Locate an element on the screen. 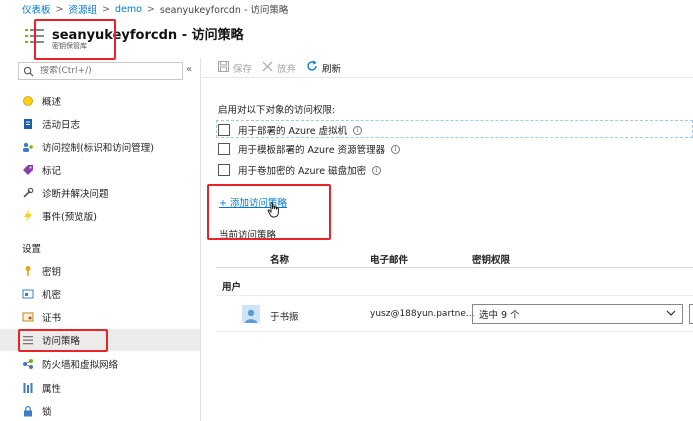  sidebar-item-label: 事件(预览版) is located at coordinates (69, 217).